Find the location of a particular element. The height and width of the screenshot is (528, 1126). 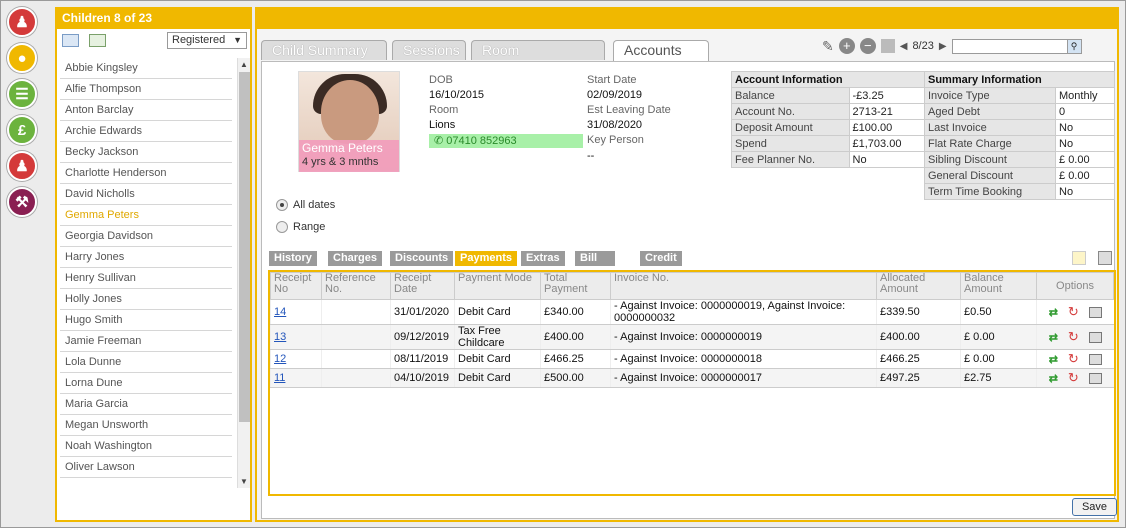

start-date-label: Start Date is located at coordinates (612, 80).